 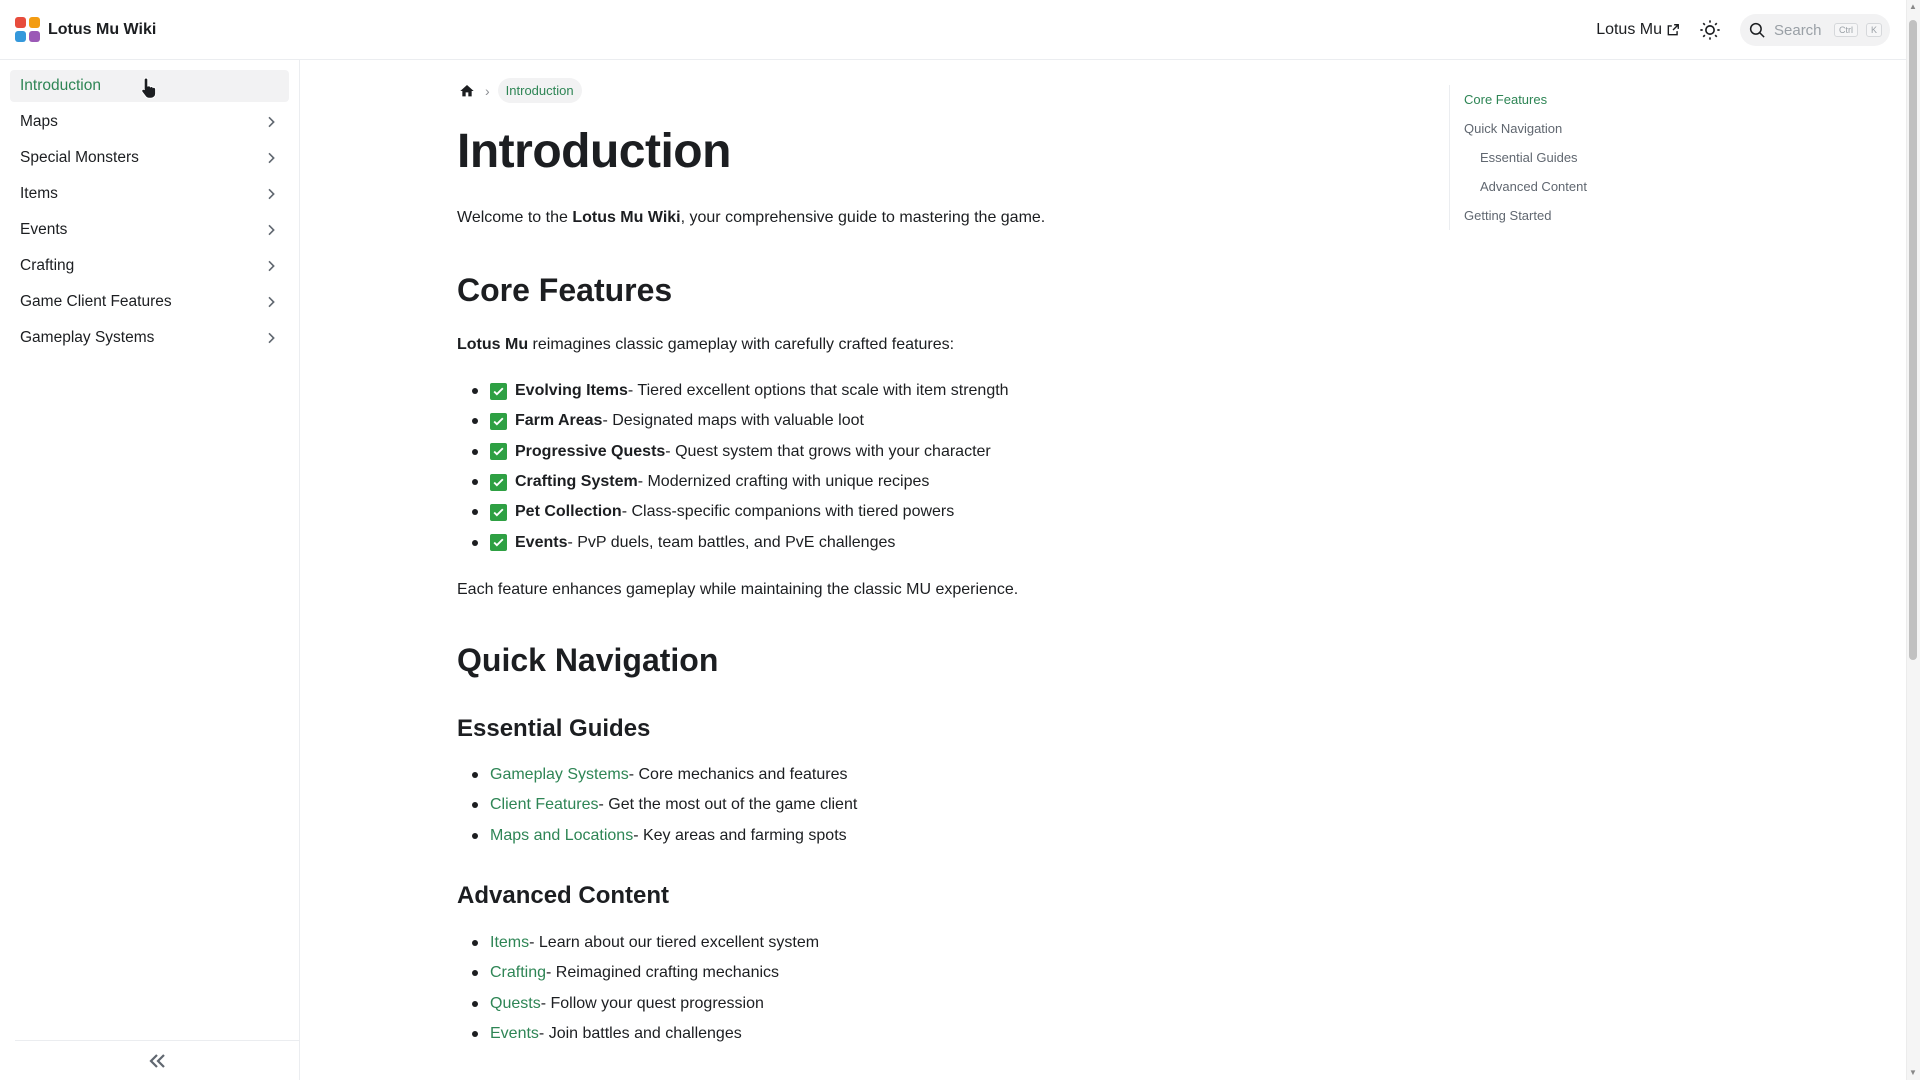 I want to click on scroll-down-arrow-icon: ▼, so click(x=1913, y=1073).